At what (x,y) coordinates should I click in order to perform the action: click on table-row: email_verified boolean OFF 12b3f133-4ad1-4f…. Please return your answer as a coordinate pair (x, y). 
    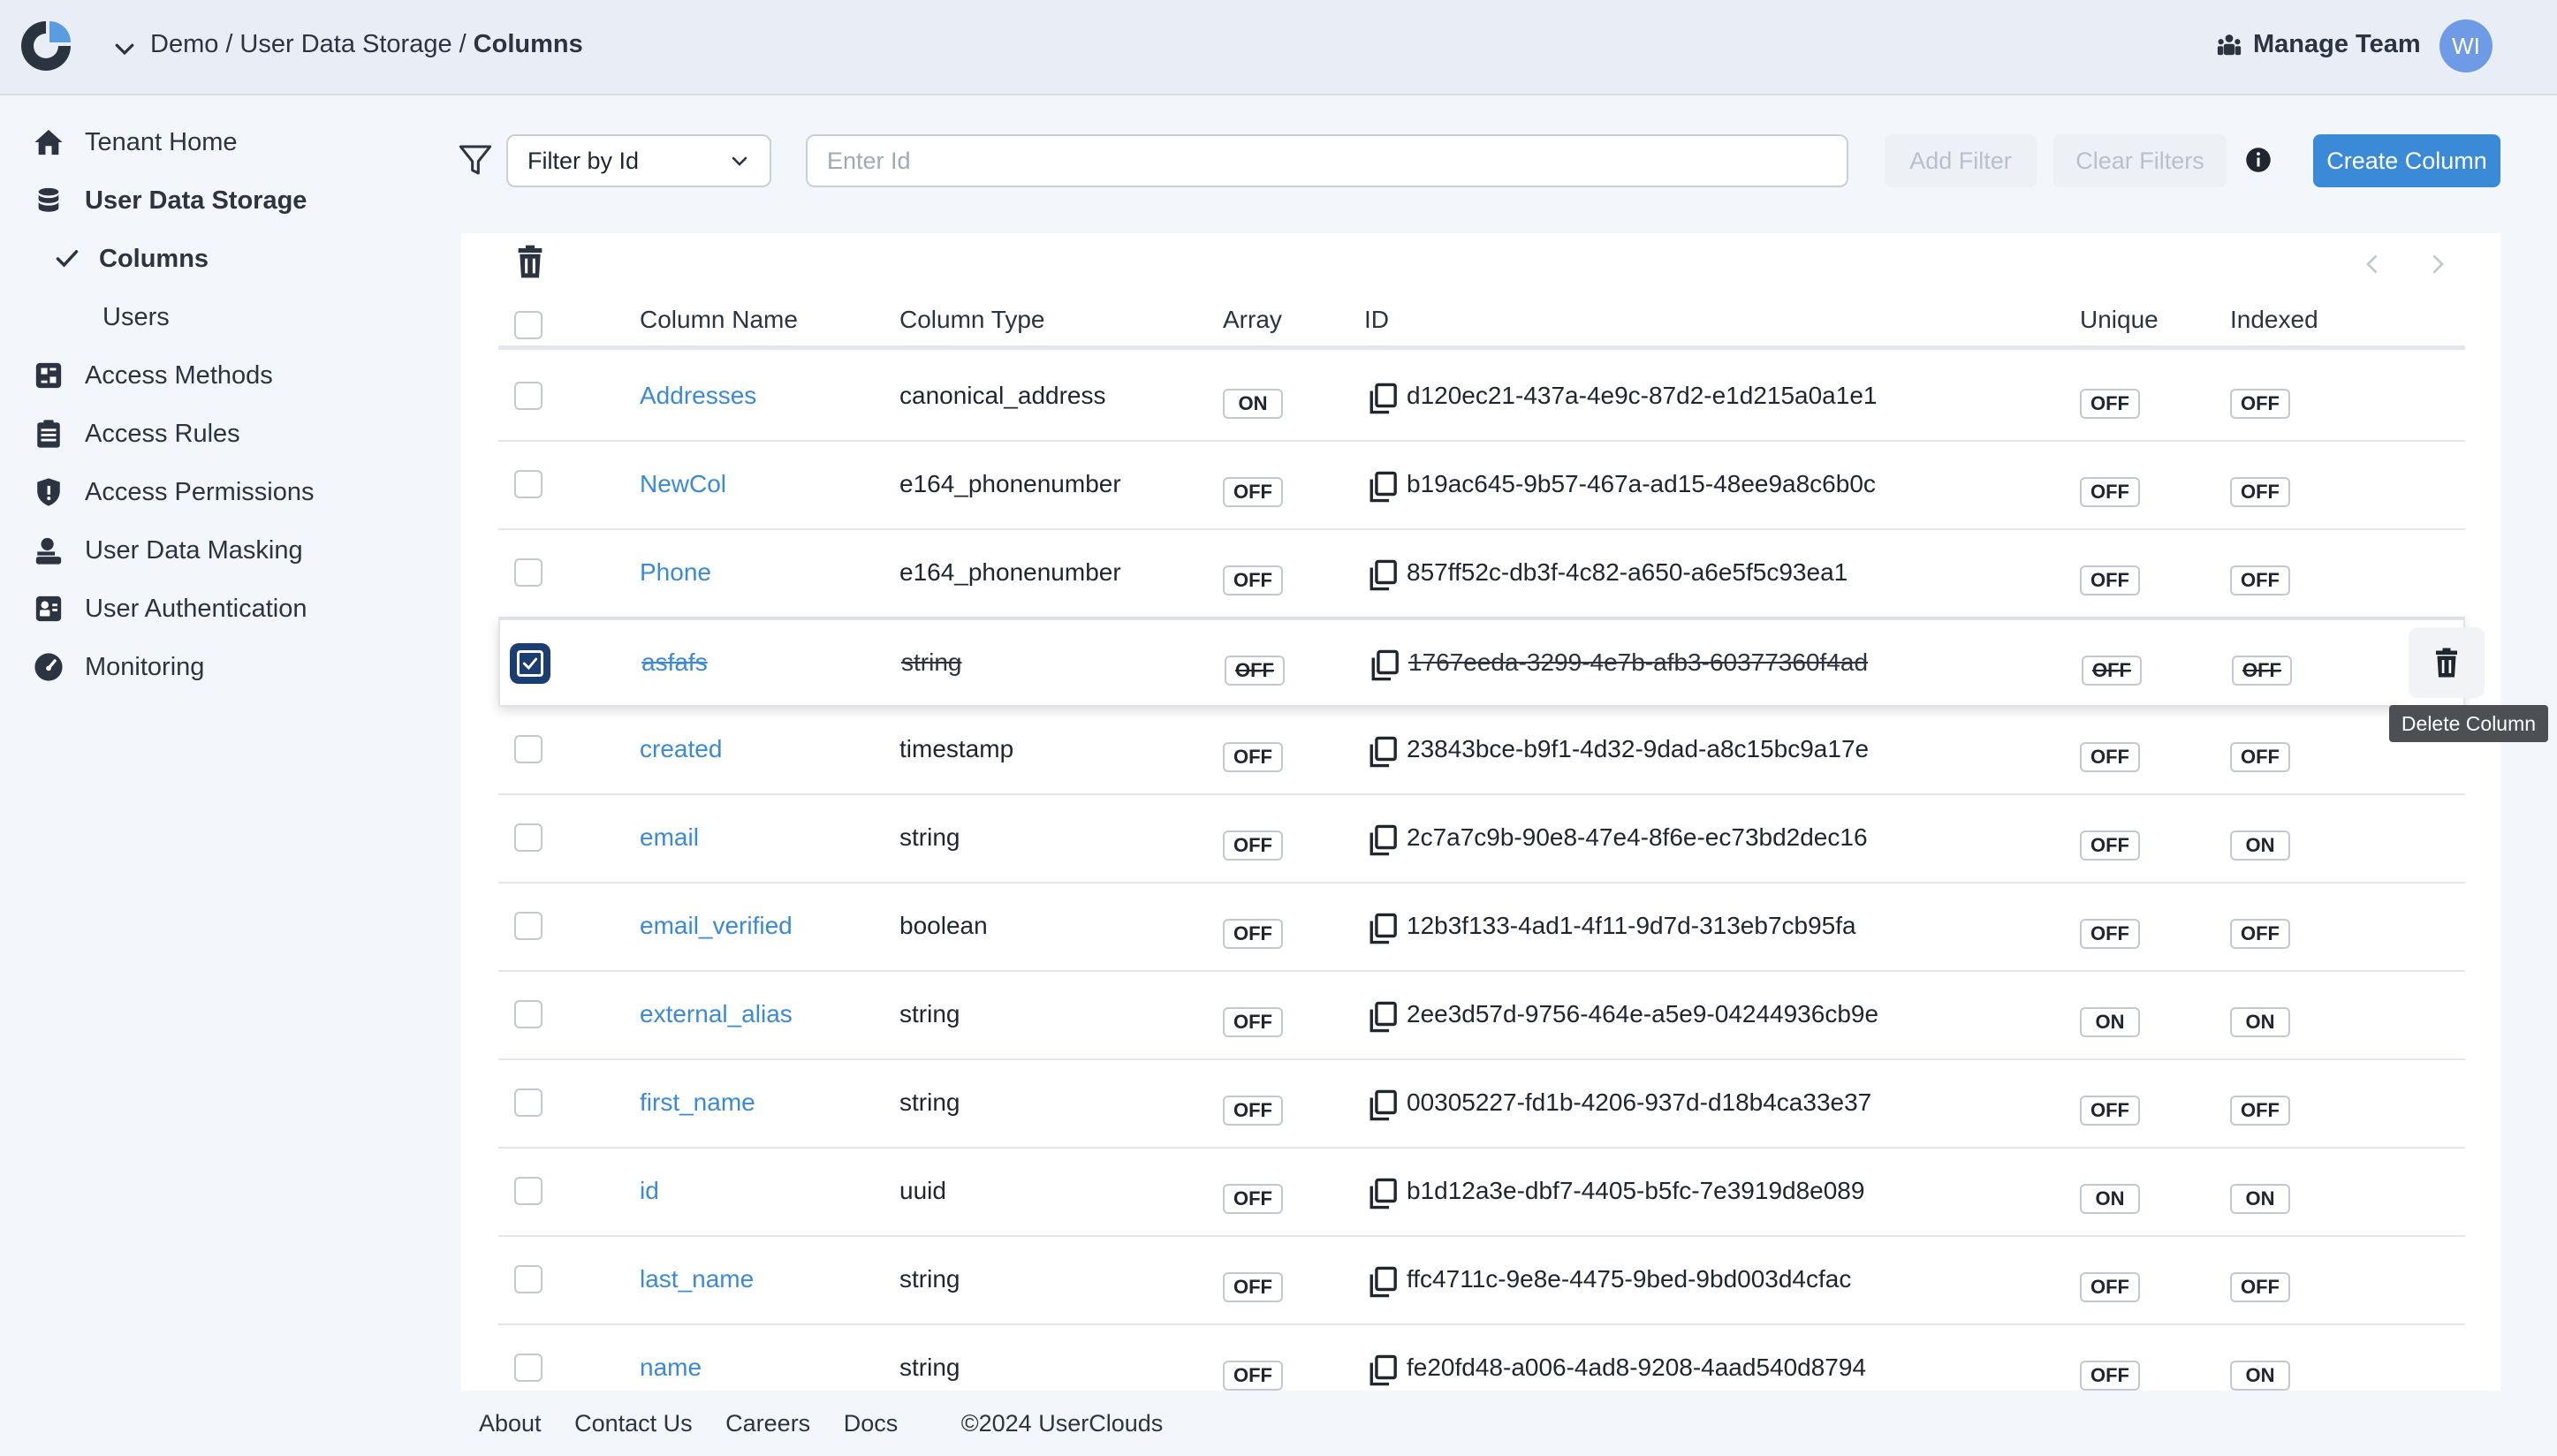
    Looking at the image, I should click on (1481, 928).